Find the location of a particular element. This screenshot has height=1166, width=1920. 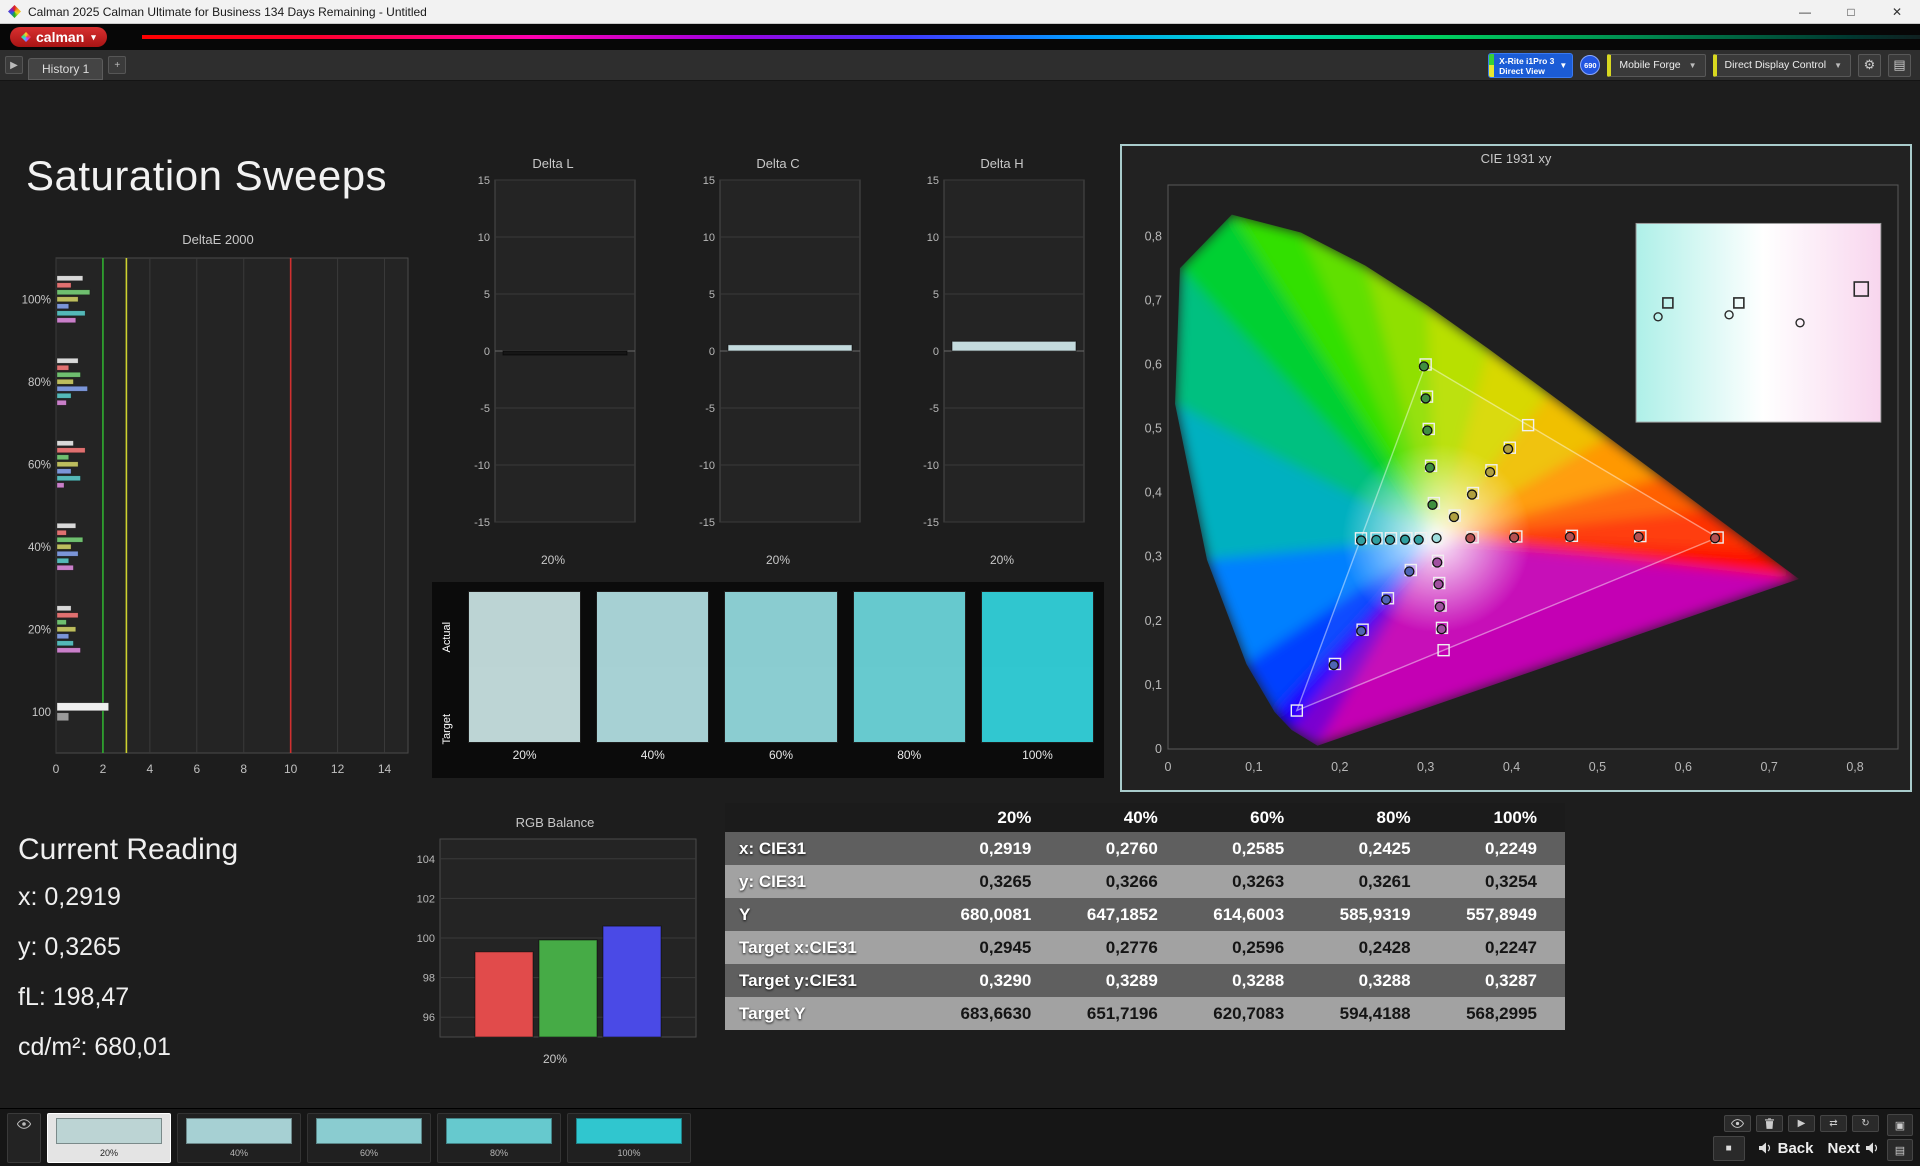

pattern-preview-tile is located at coordinates (24, 1137).